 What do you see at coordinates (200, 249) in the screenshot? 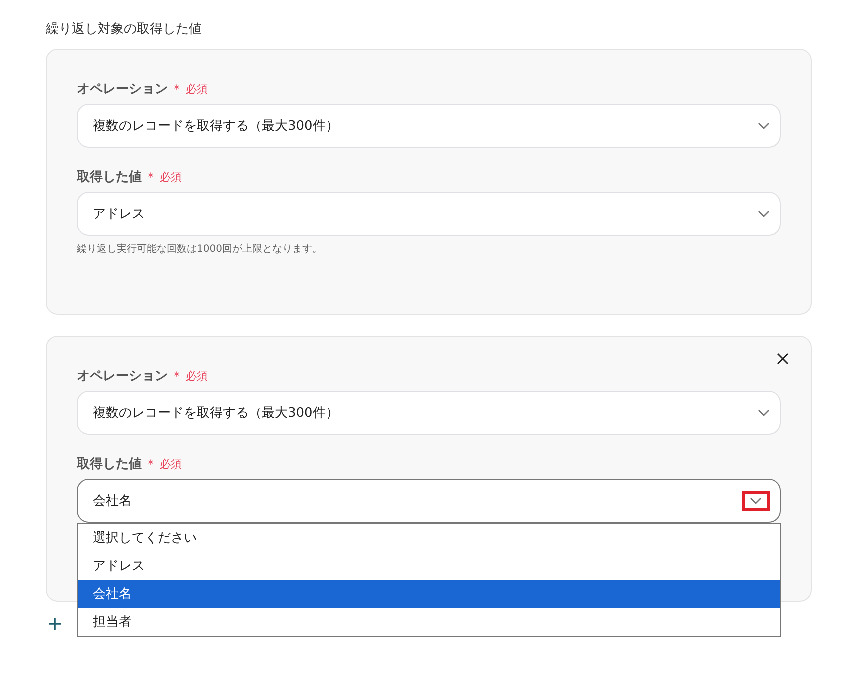
I see `hint-text: 繰り返し実行可能な回数は1000回が上限となります。` at bounding box center [200, 249].